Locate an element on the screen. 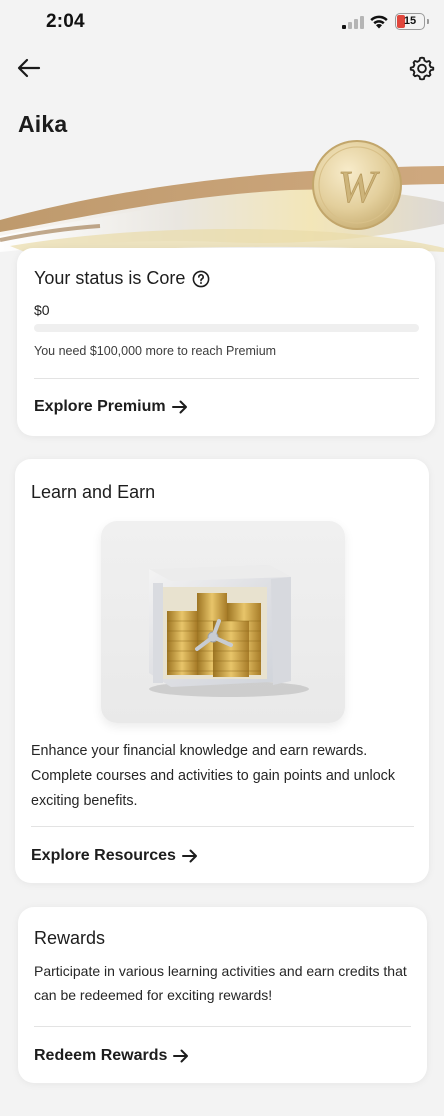 The image size is (444, 1116). wifi-icon is located at coordinates (379, 22).